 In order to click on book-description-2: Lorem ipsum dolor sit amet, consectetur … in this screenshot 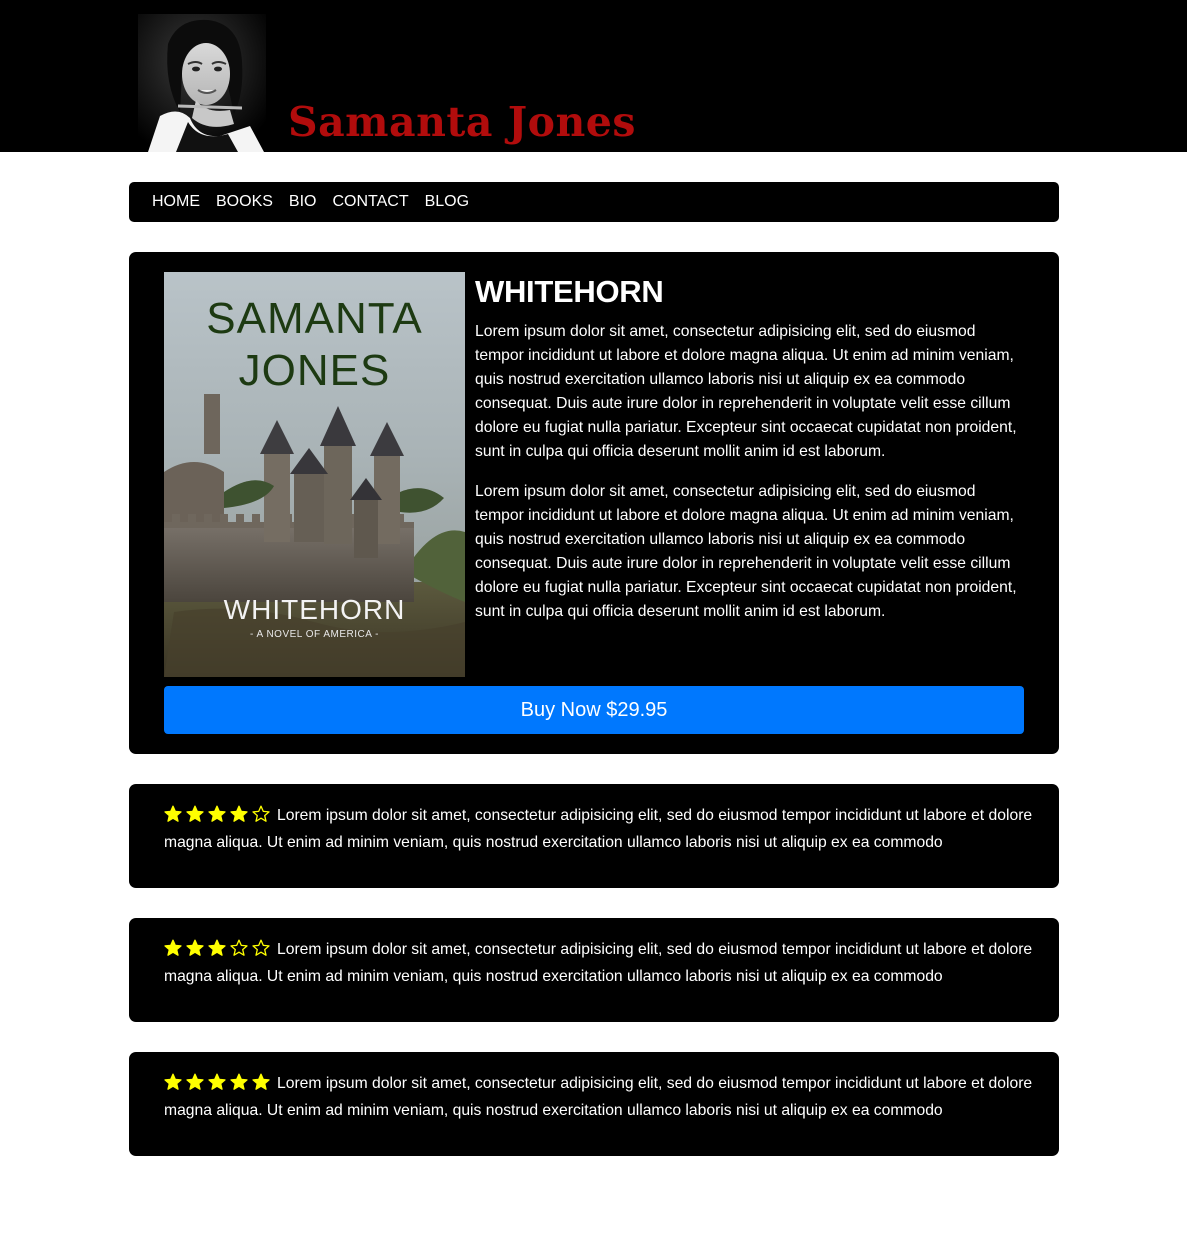, I will do `click(746, 551)`.